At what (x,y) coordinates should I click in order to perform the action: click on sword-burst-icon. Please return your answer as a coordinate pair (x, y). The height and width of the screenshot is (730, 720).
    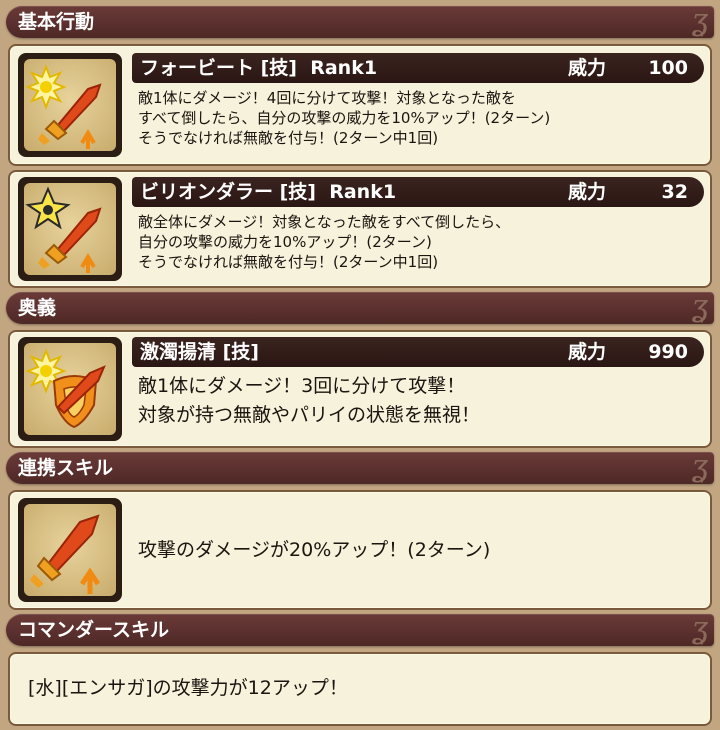
    Looking at the image, I should click on (70, 105).